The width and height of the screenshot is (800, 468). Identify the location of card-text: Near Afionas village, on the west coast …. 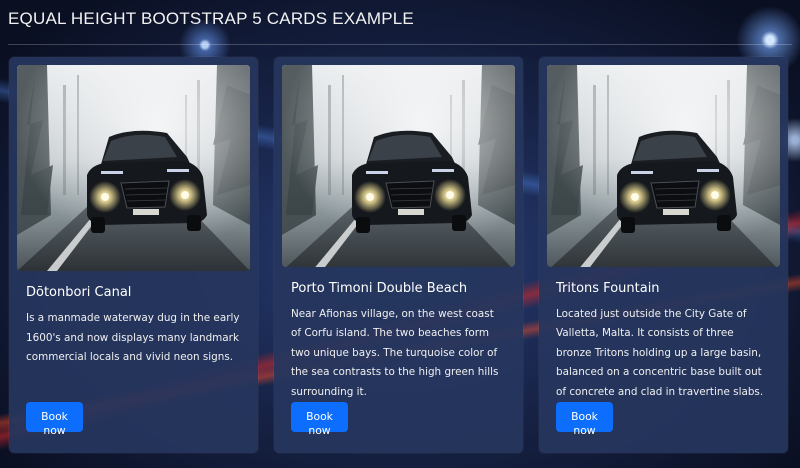
(395, 352).